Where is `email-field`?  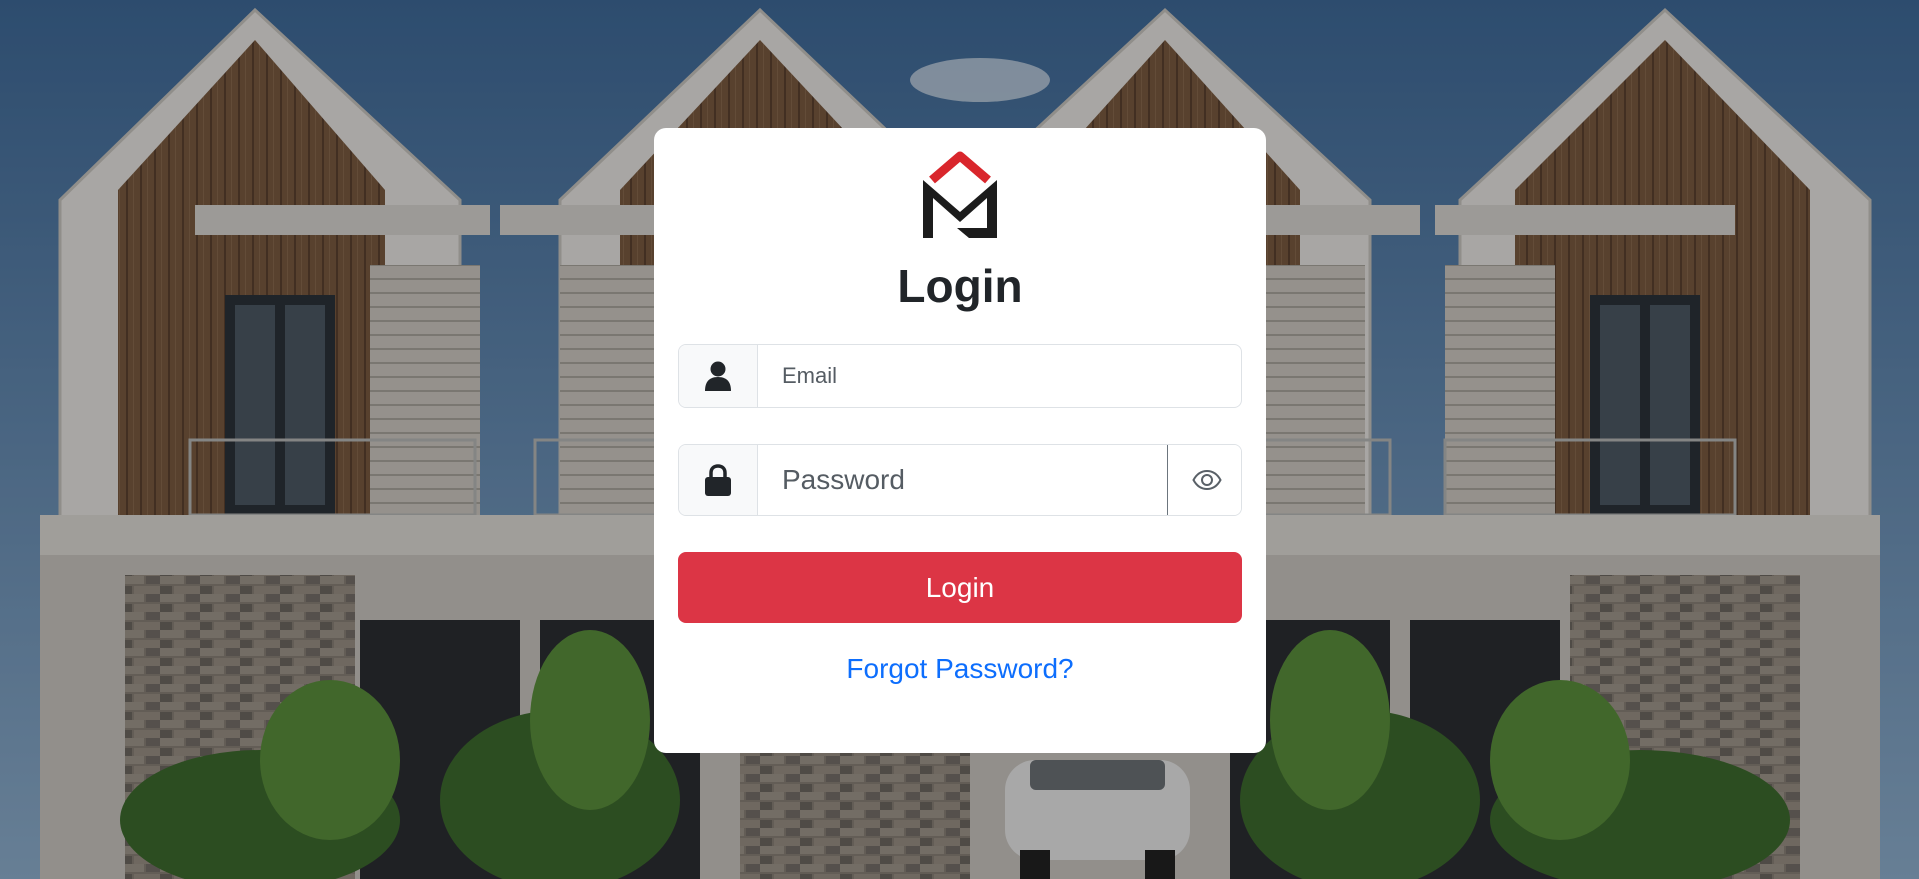 email-field is located at coordinates (999, 376).